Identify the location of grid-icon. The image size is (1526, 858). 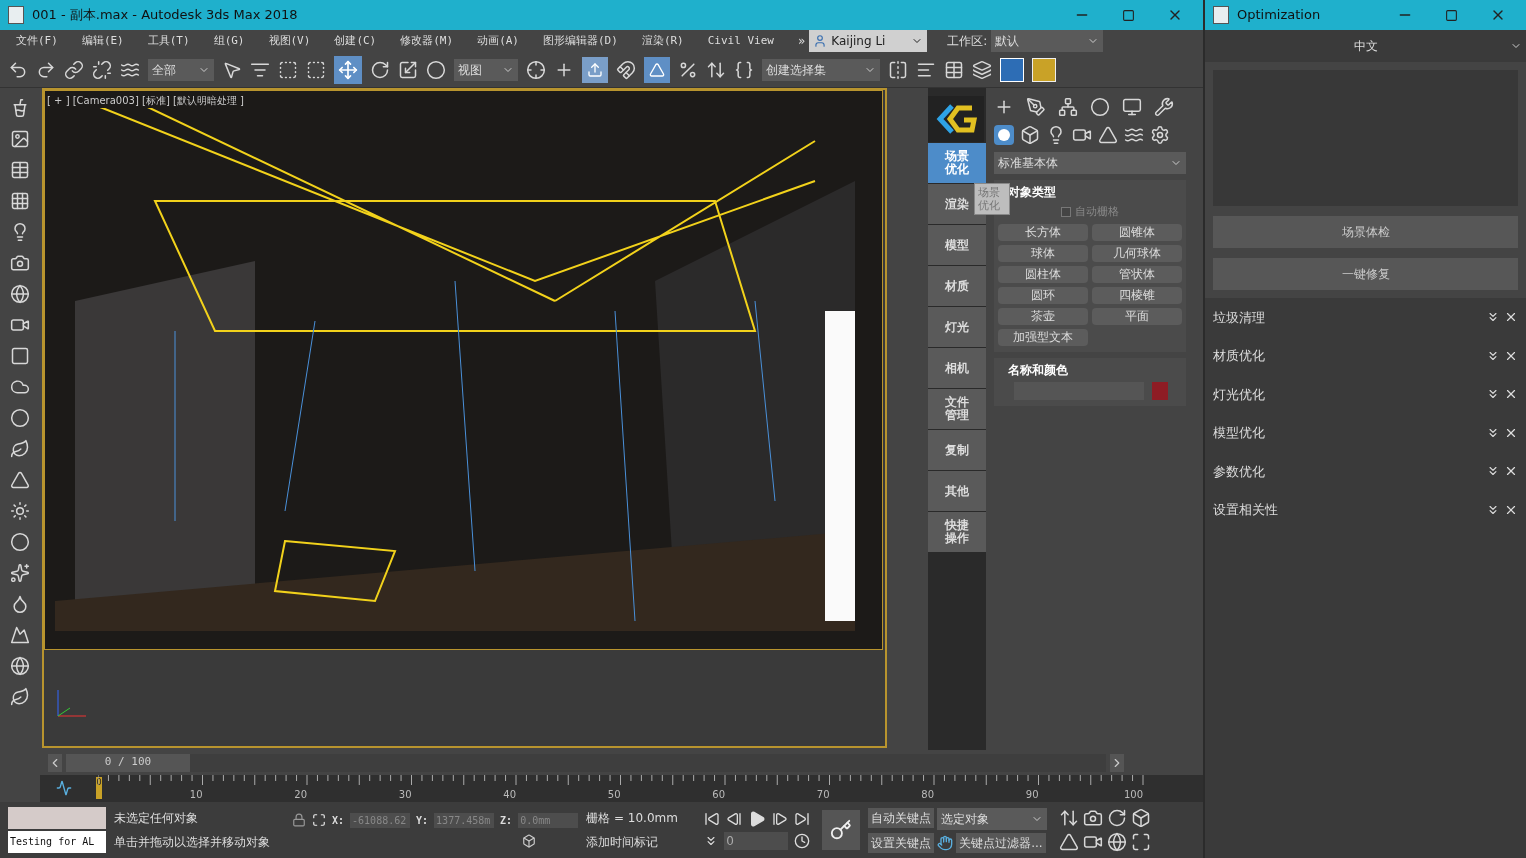
(20, 201).